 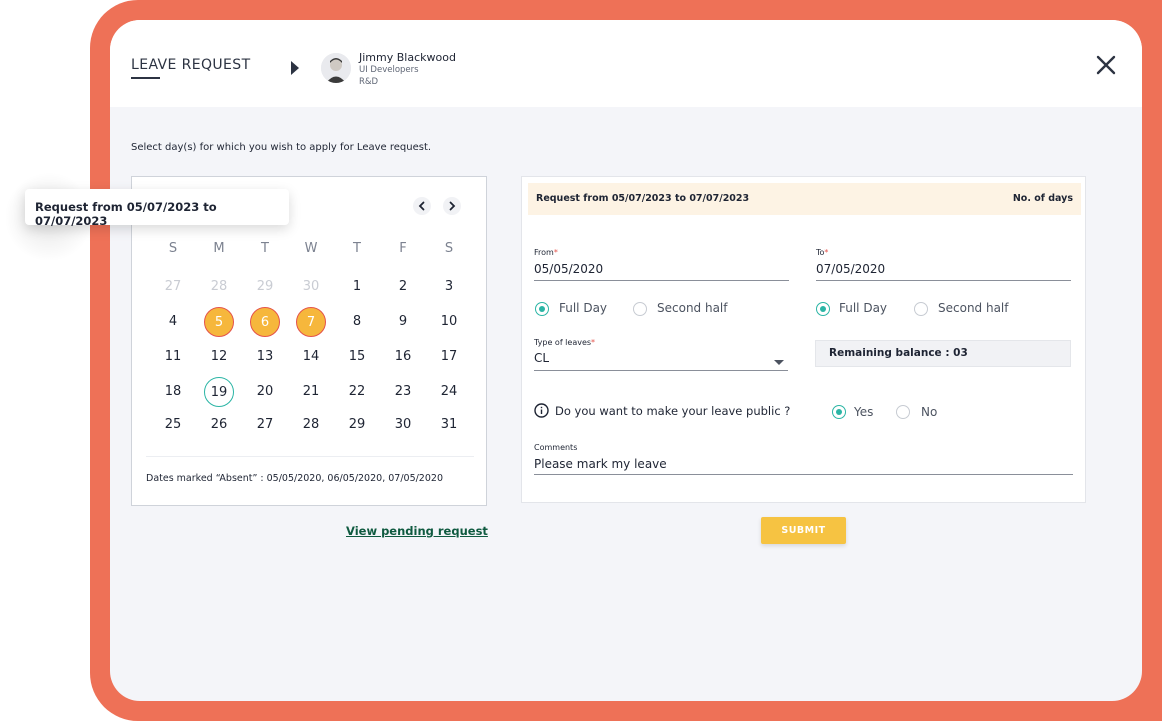 I want to click on calendar-day: 16, so click(x=403, y=357).